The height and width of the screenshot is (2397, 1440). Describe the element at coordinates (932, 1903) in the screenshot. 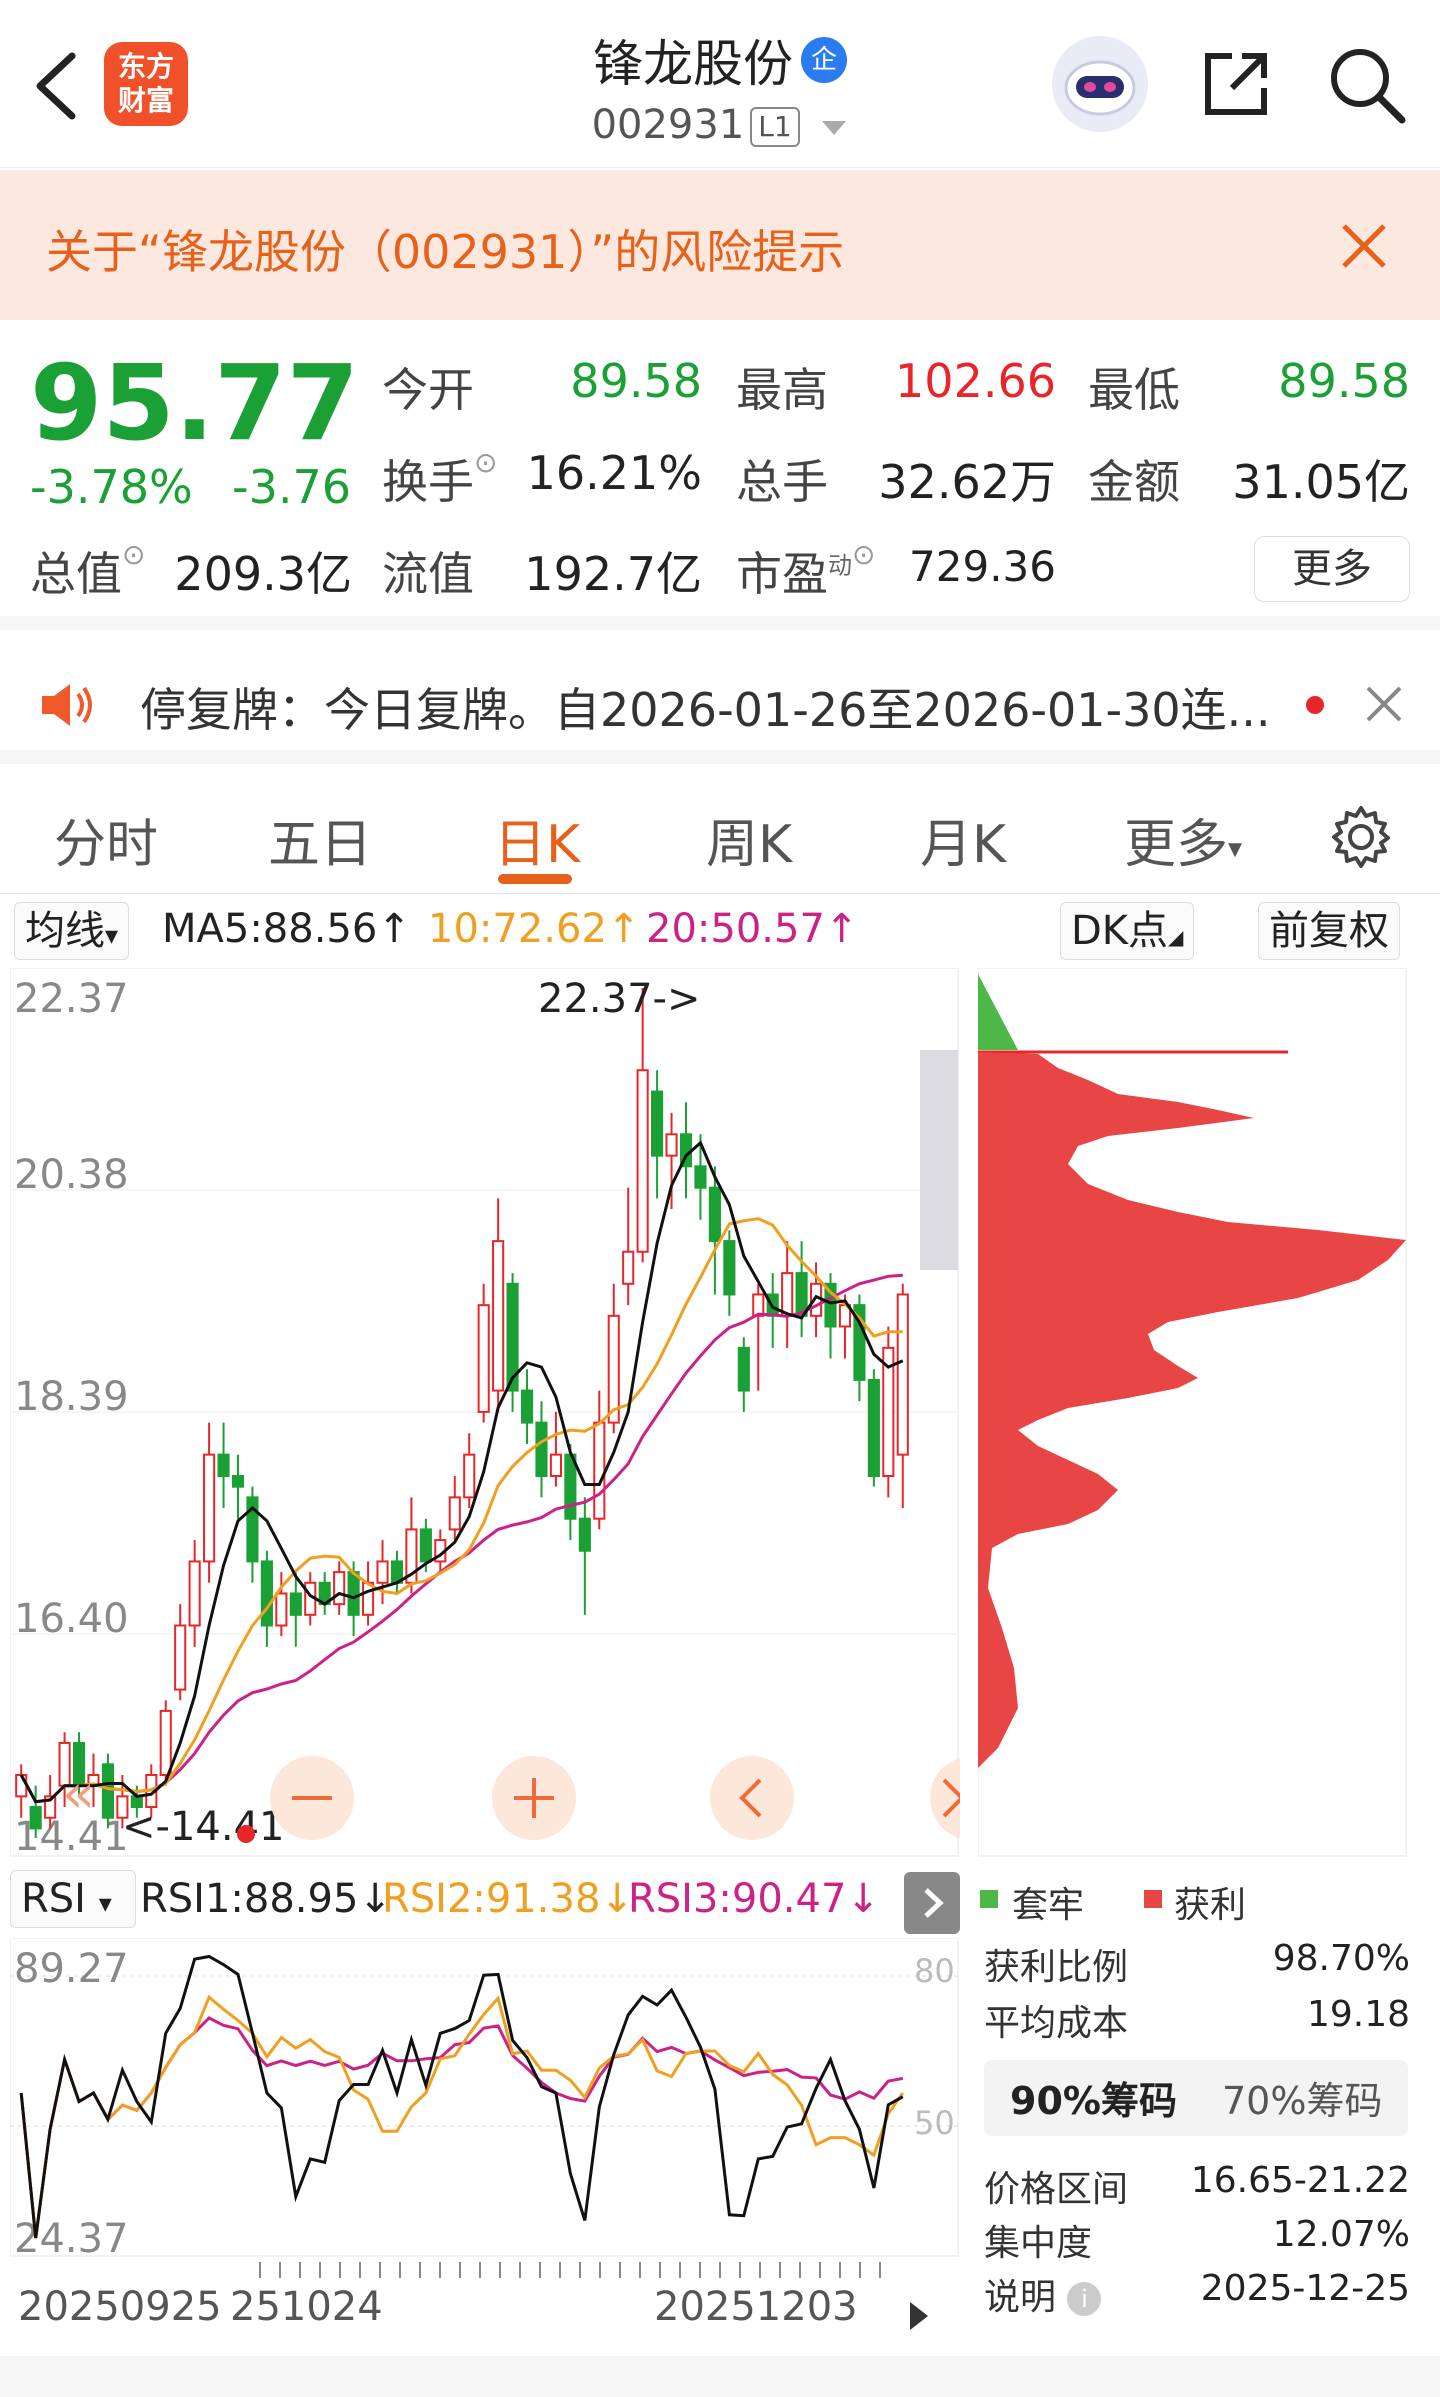

I see `expand-panel-button` at that location.